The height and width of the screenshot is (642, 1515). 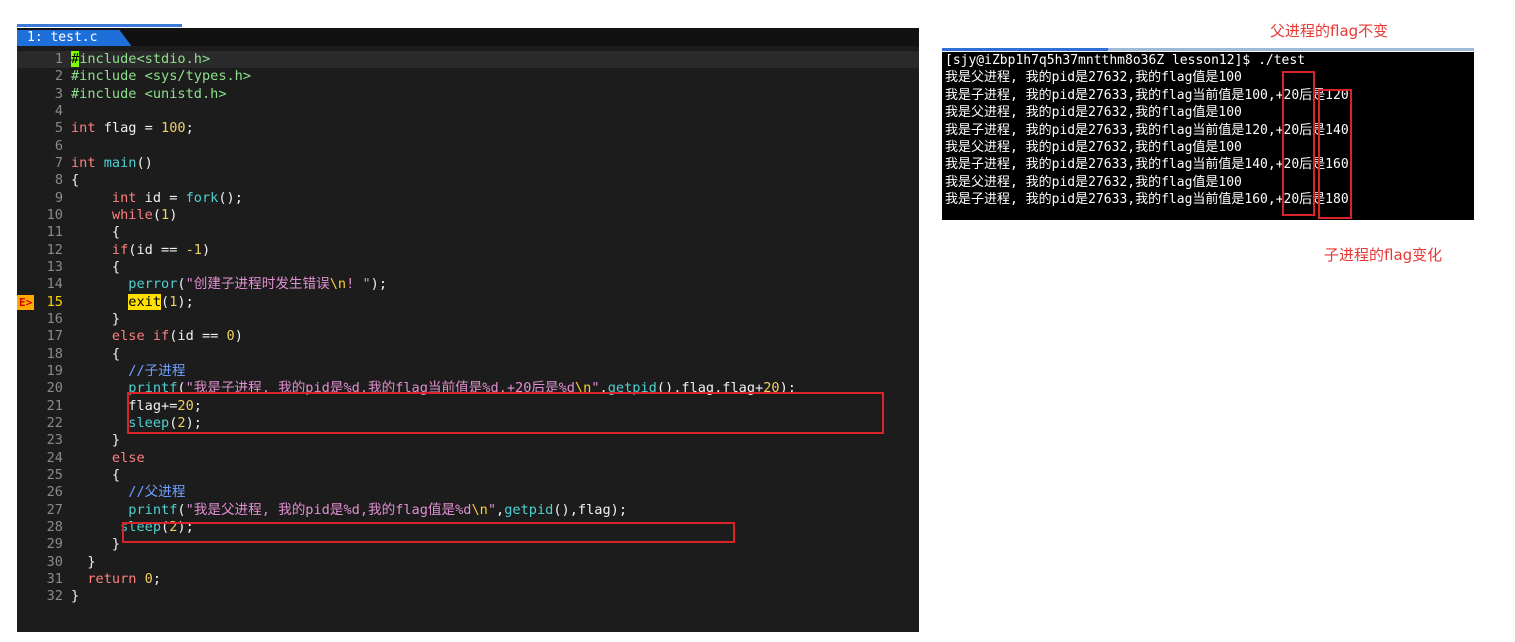 What do you see at coordinates (468, 232) in the screenshot?
I see `code-line: 11 {` at bounding box center [468, 232].